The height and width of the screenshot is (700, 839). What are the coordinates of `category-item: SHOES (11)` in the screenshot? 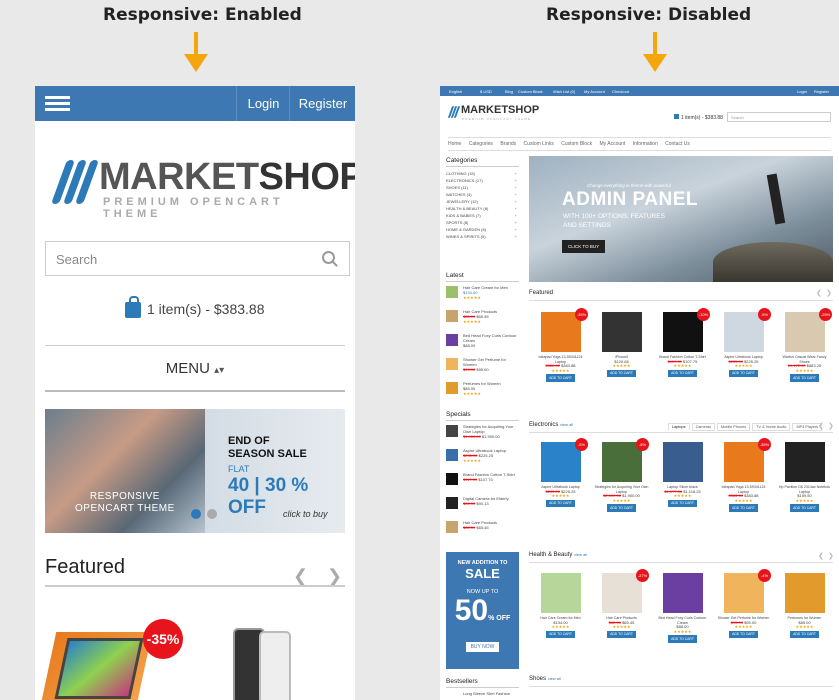 It's located at (482, 187).